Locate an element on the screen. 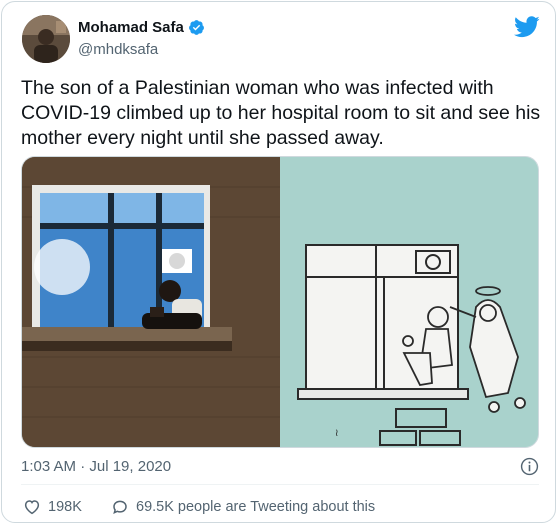 The image size is (559, 525). heart-icon is located at coordinates (32, 507).